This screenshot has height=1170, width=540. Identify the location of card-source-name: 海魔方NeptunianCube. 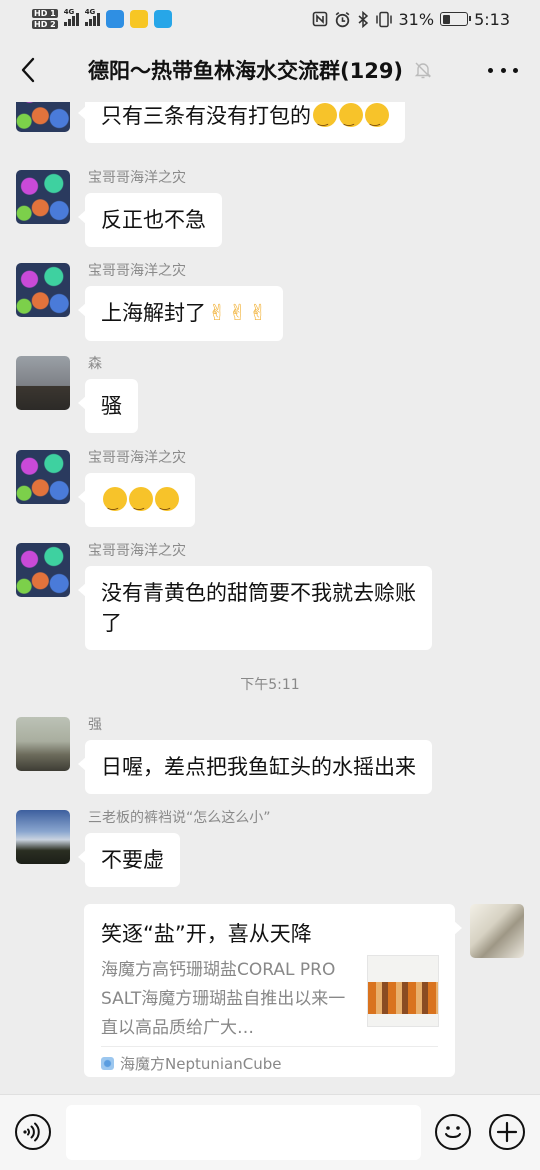
(201, 1064).